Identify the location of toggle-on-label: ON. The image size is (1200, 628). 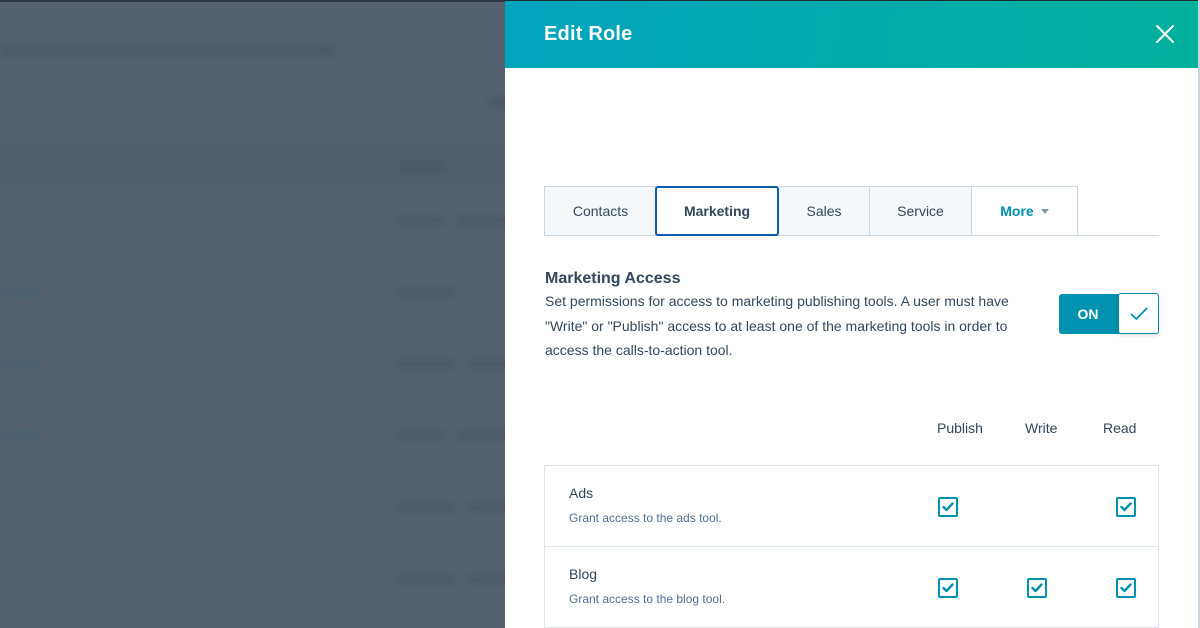
(1090, 314).